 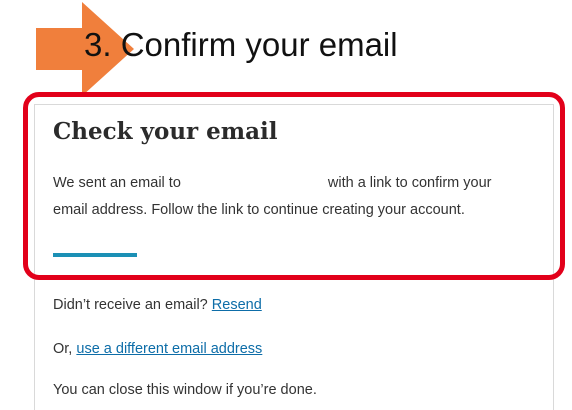 I want to click on resend-link: Resend, so click(x=237, y=305).